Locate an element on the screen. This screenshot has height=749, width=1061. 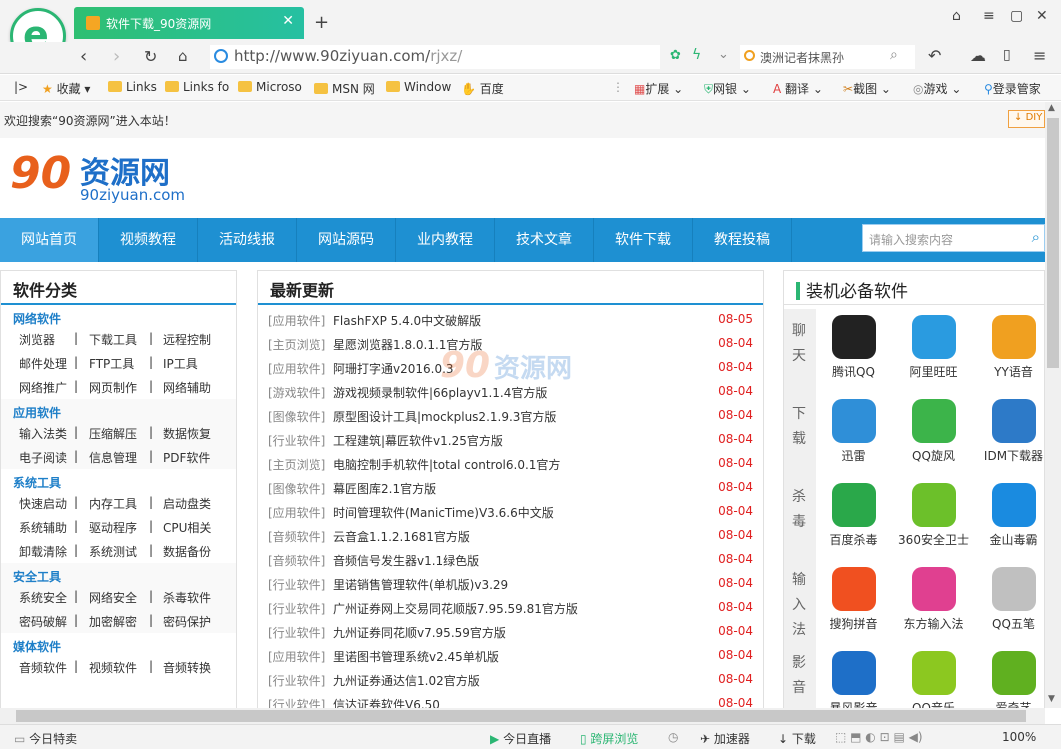
speed-icon: ϟ is located at coordinates (696, 55).